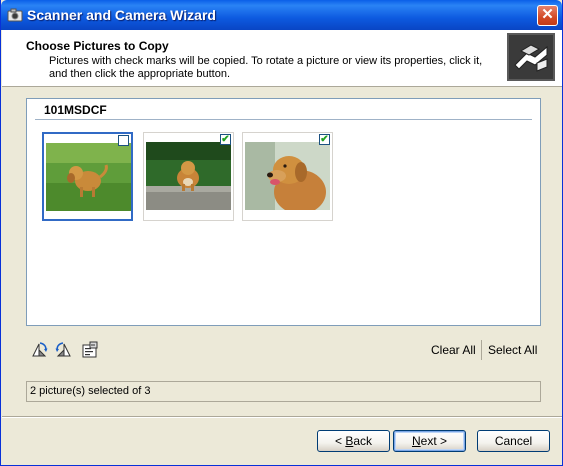 Image resolution: width=563 pixels, height=466 pixels. I want to click on dog-on-grass-photo, so click(88, 177).